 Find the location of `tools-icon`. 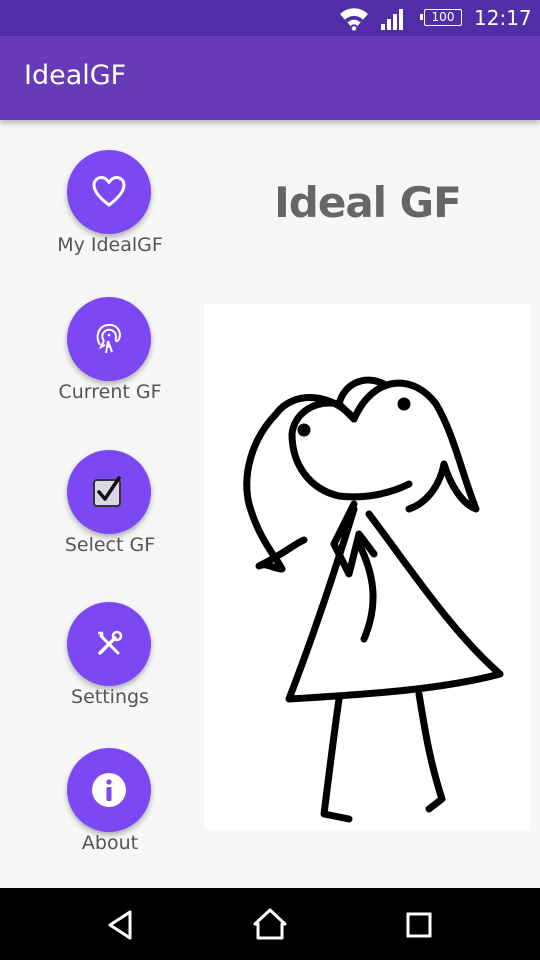

tools-icon is located at coordinates (110, 642).